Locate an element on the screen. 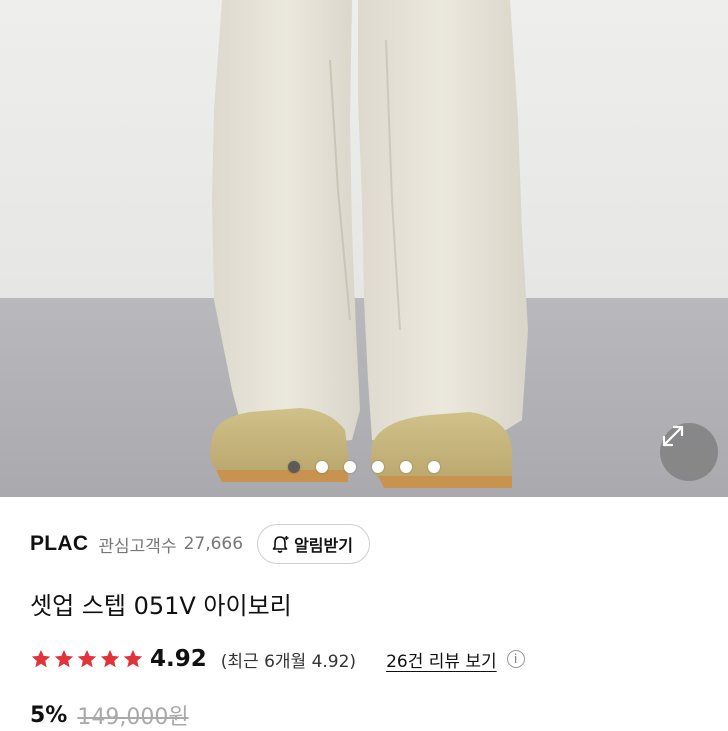 This screenshot has height=731, width=728. brand-name: PLAC is located at coordinates (59, 544).